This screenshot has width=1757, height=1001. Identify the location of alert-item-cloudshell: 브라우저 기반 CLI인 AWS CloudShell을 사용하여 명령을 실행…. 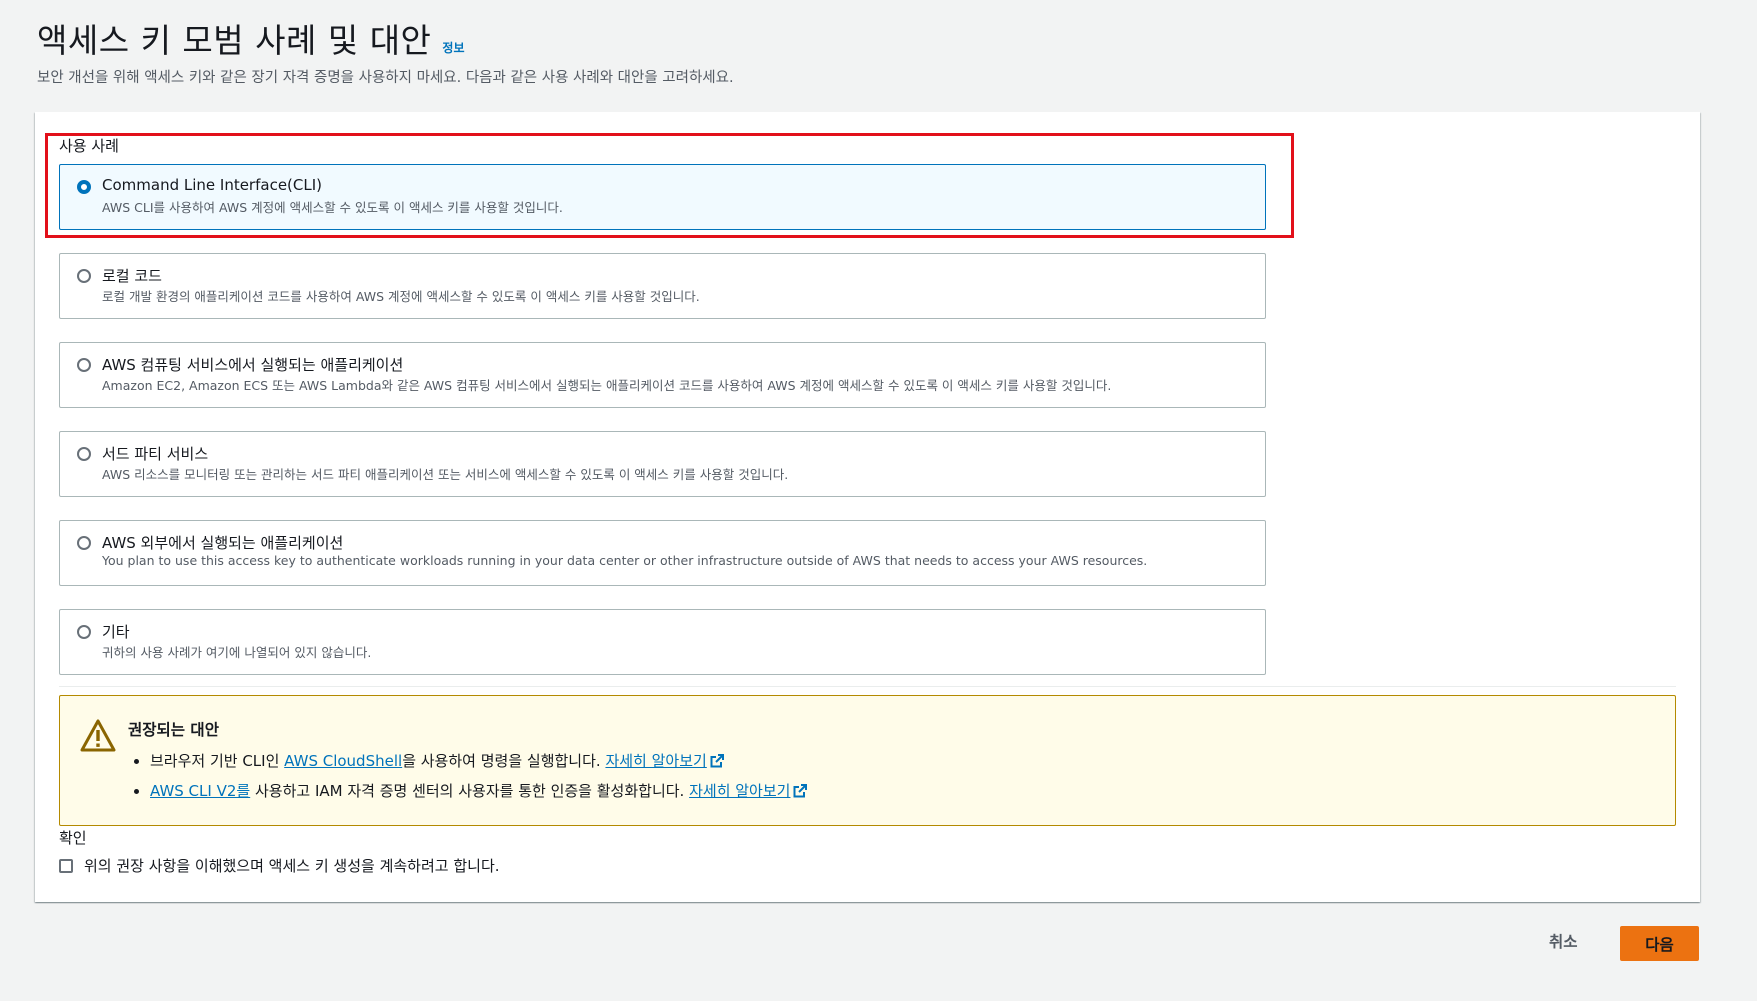
(478, 761).